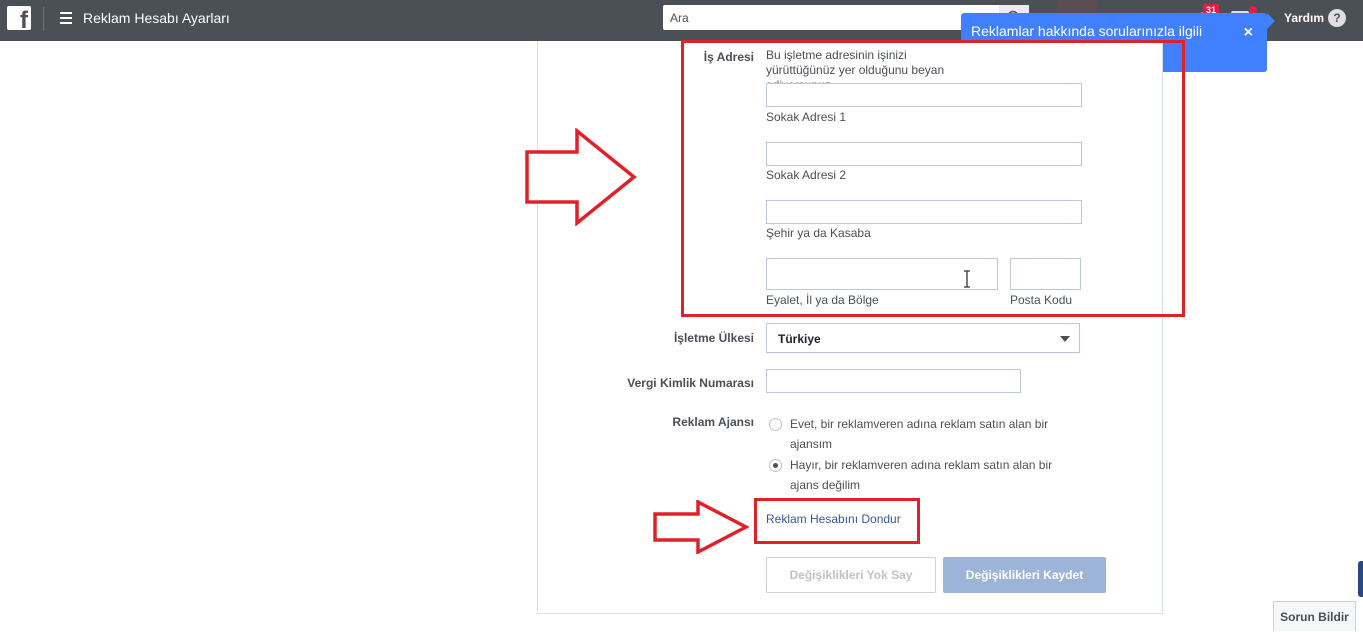 The height and width of the screenshot is (632, 1363). What do you see at coordinates (43, 19) in the screenshot?
I see `top-divider` at bounding box center [43, 19].